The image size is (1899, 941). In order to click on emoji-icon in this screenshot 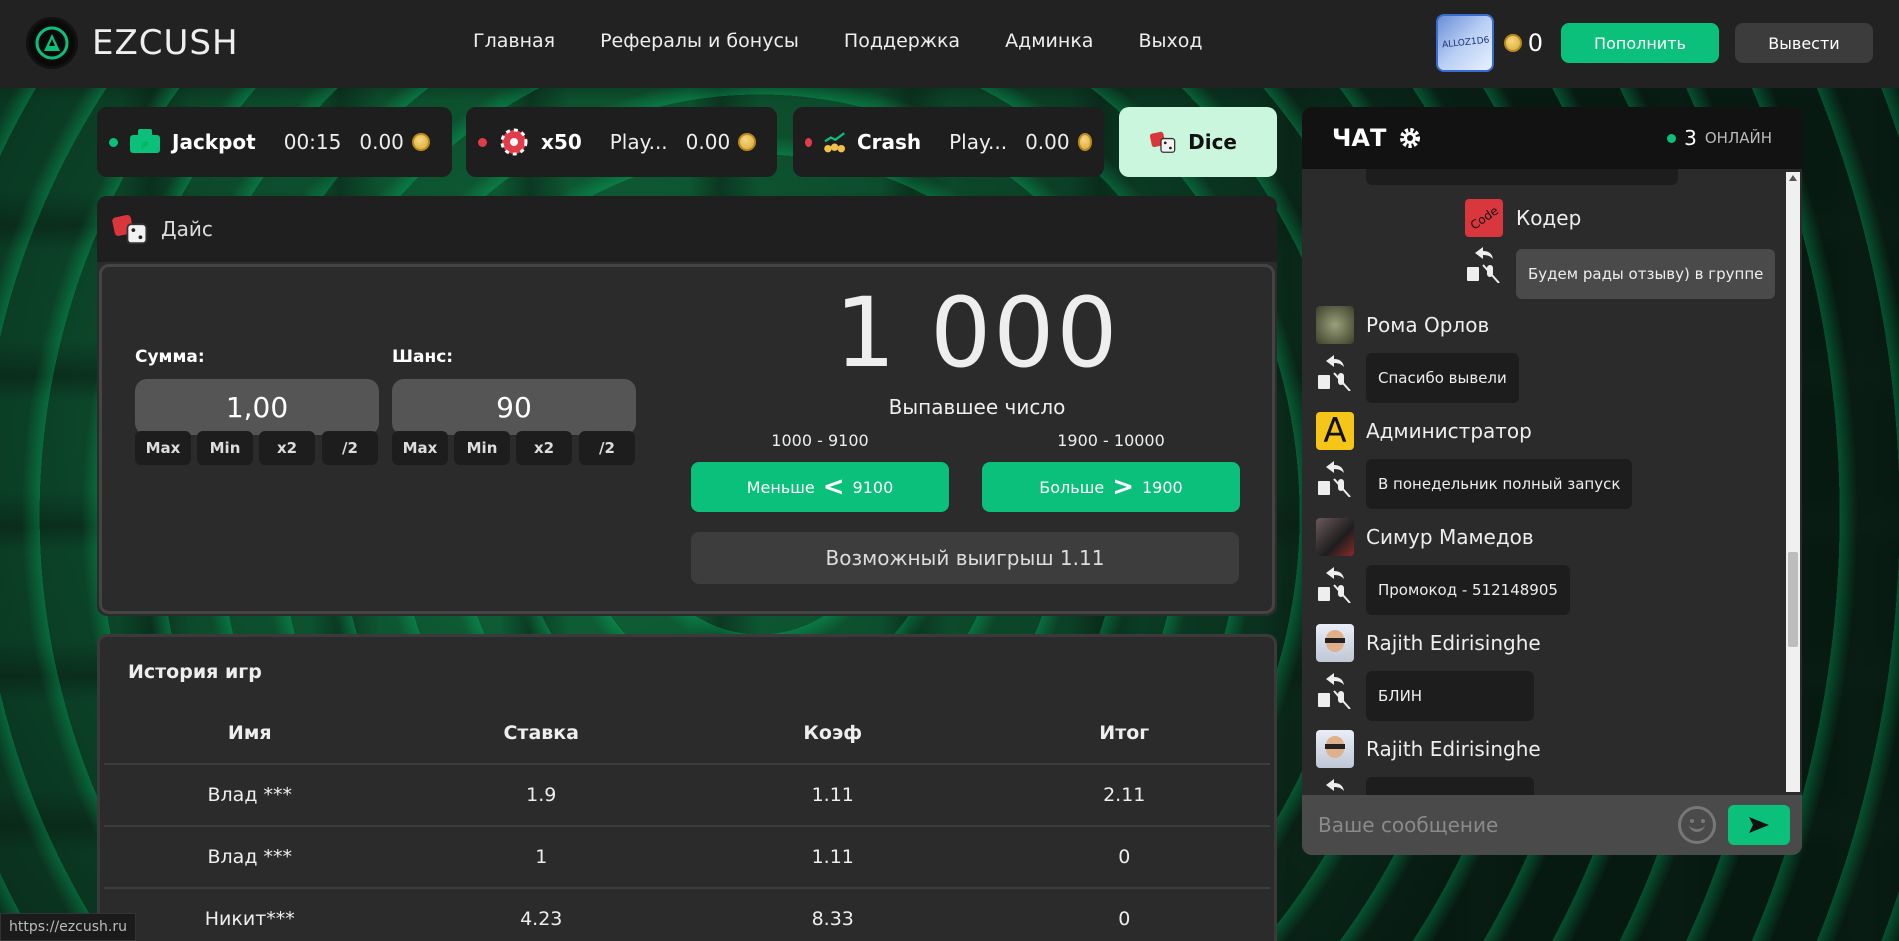, I will do `click(1697, 825)`.